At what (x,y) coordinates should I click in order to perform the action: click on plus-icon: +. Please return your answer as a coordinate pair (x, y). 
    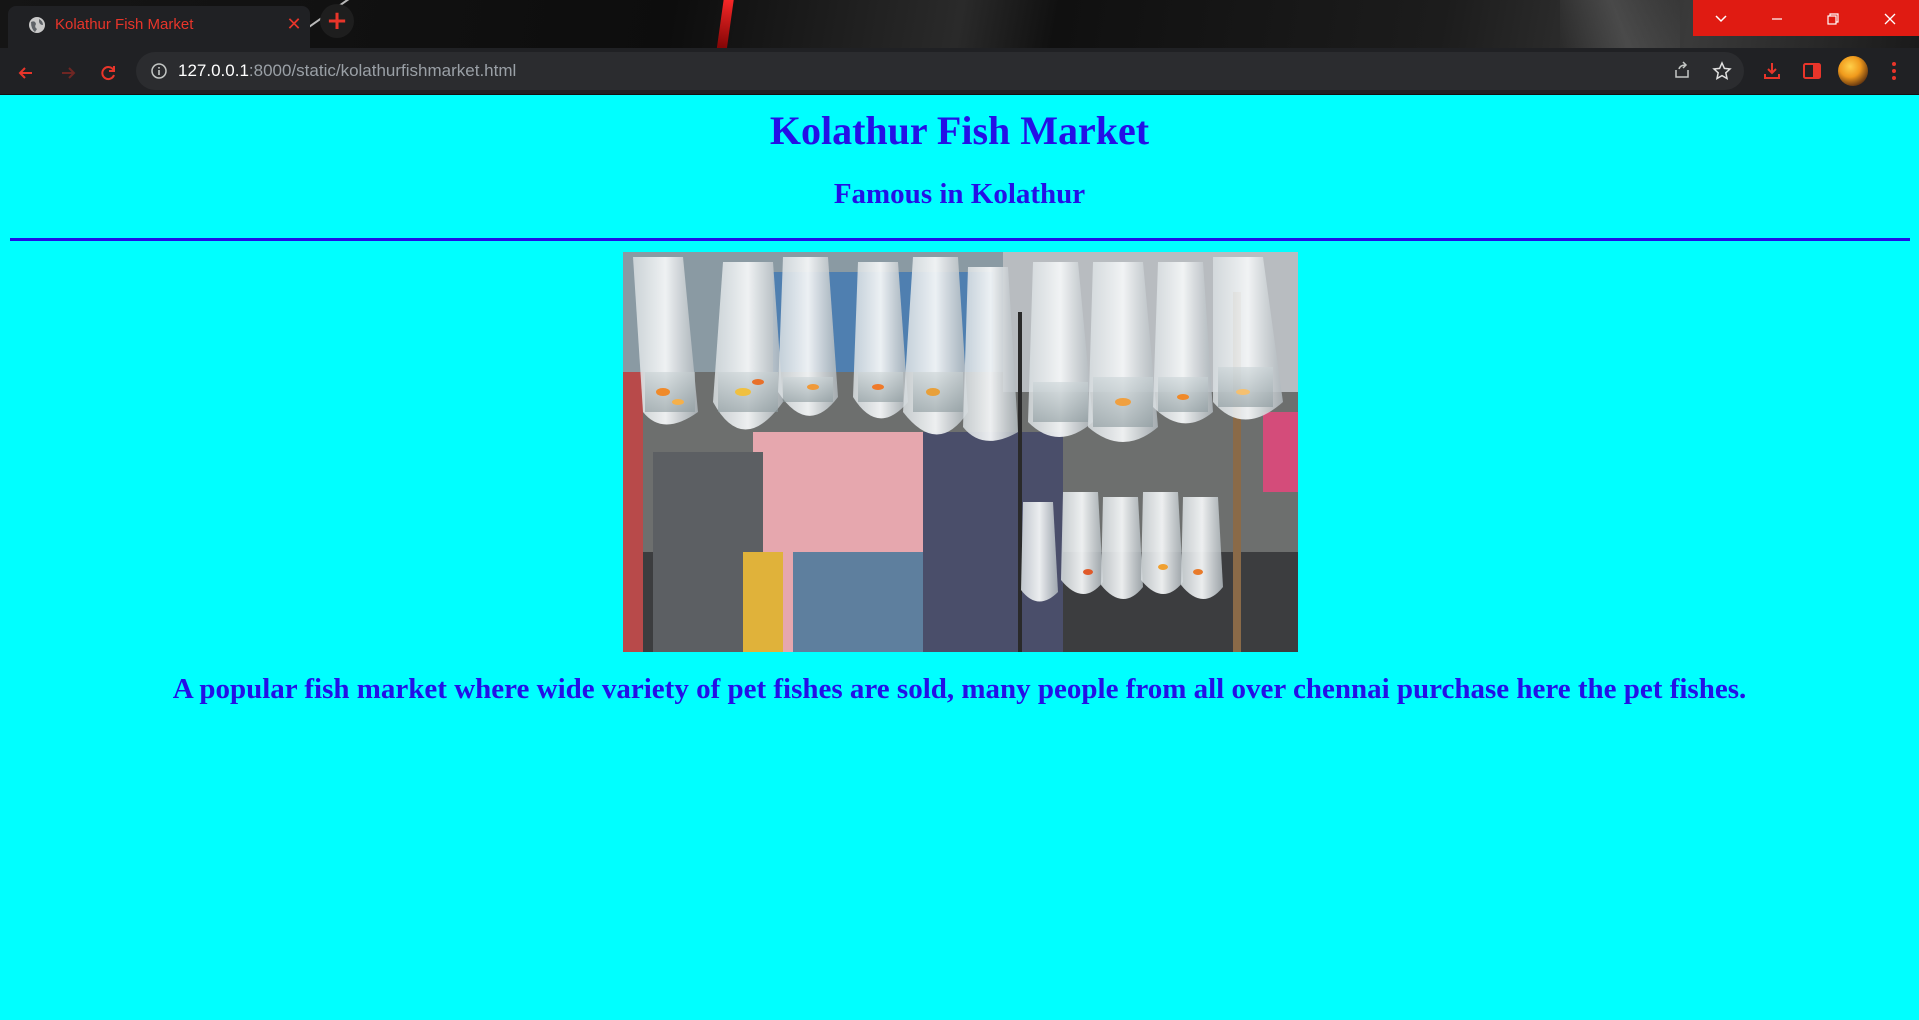
    Looking at the image, I should click on (337, 21).